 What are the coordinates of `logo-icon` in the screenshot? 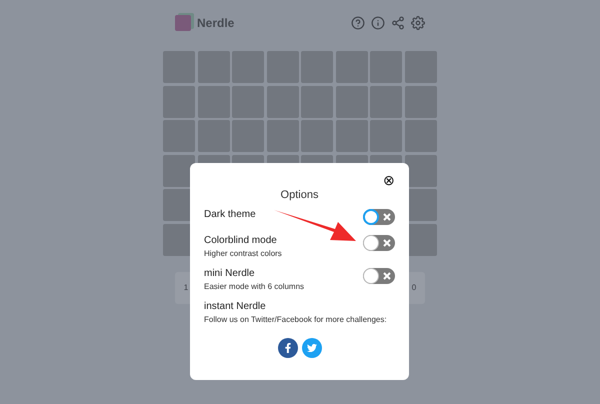 It's located at (183, 23).